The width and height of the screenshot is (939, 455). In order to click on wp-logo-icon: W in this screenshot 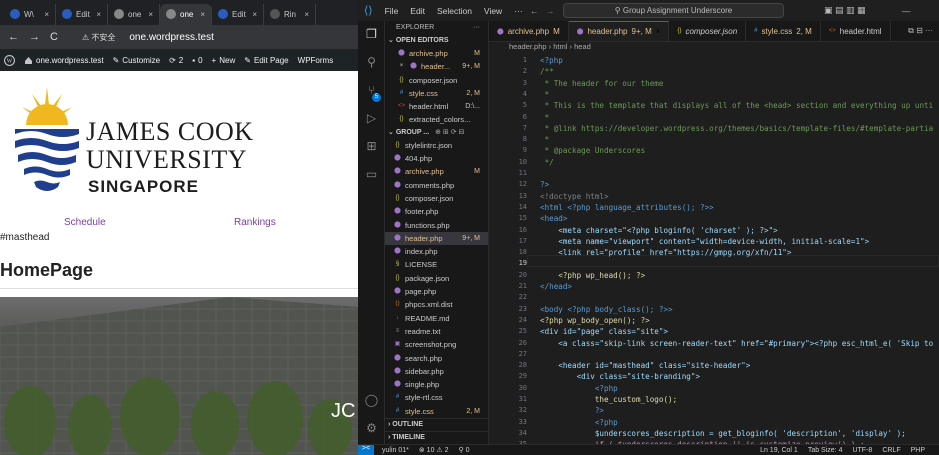, I will do `click(9, 60)`.